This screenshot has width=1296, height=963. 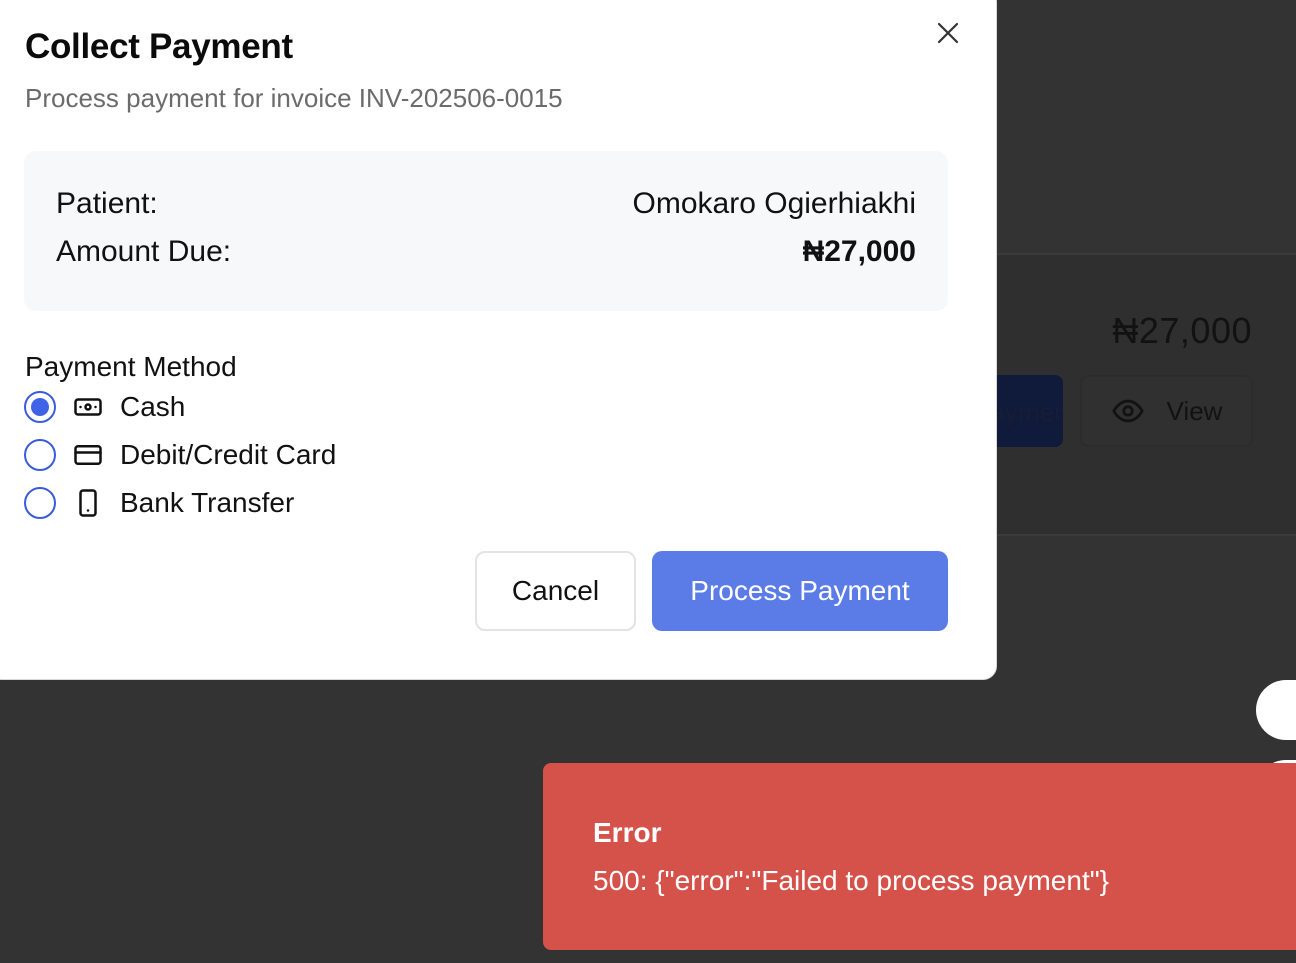 What do you see at coordinates (207, 502) in the screenshot?
I see `payment-option-label: Bank Transfer` at bounding box center [207, 502].